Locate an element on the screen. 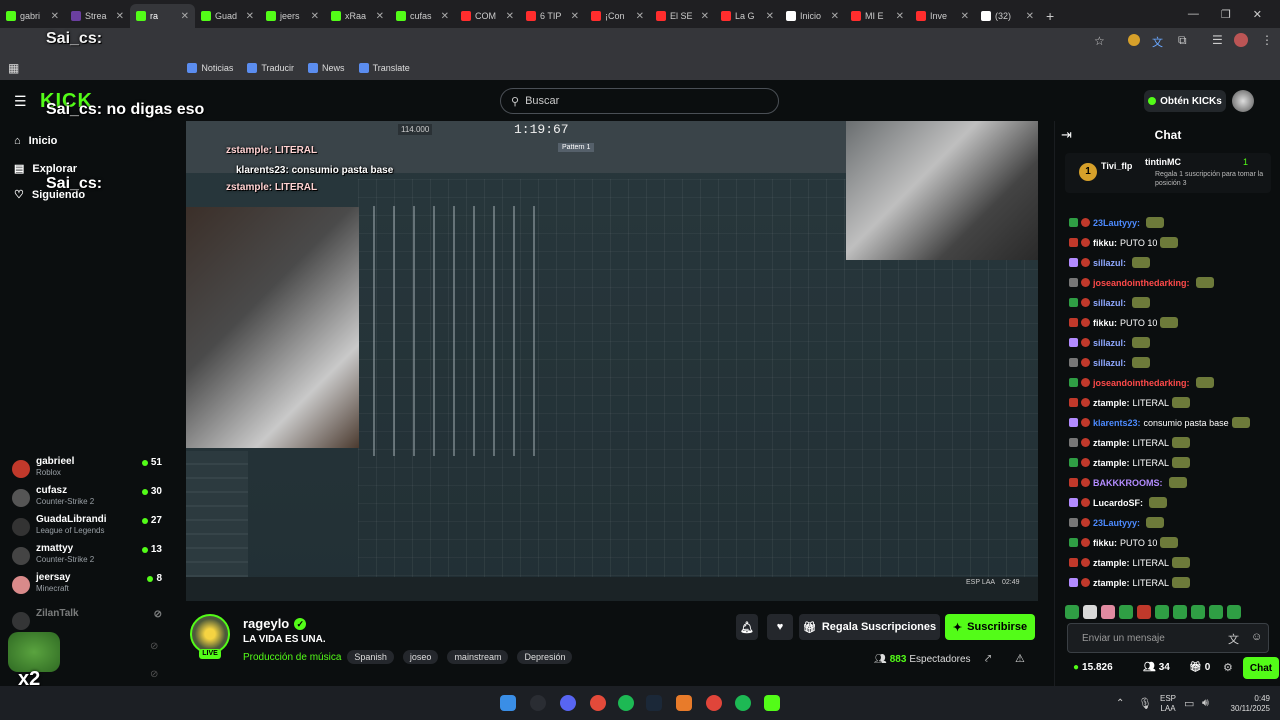 The image size is (1280, 720). emoji-icon: ☺ is located at coordinates (1256, 637).